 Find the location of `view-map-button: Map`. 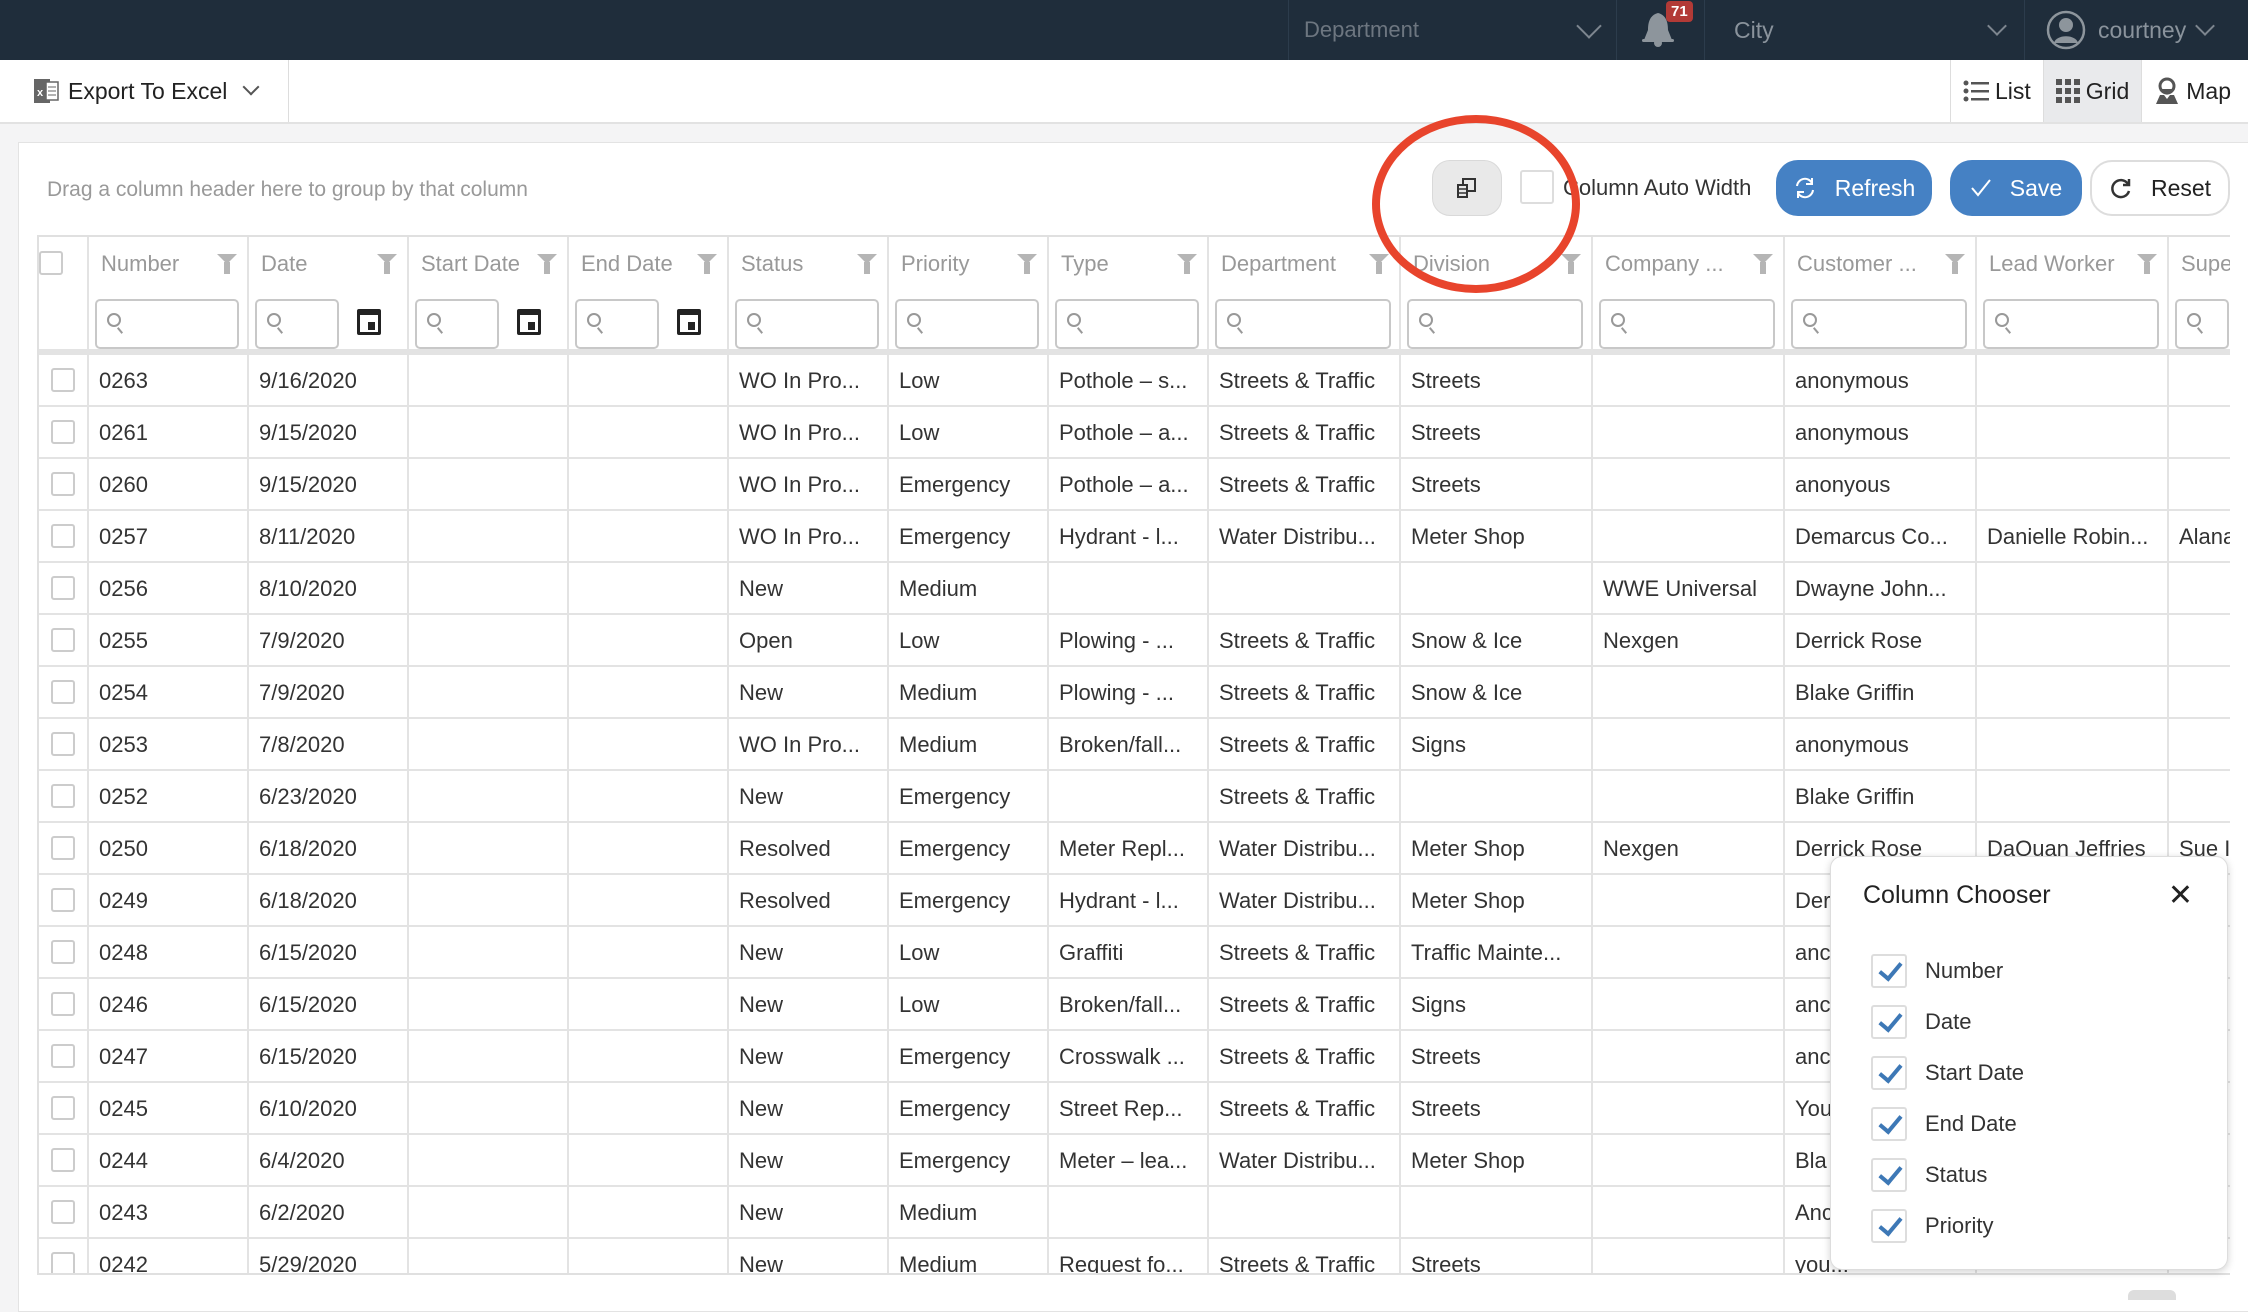

view-map-button: Map is located at coordinates (2192, 91).